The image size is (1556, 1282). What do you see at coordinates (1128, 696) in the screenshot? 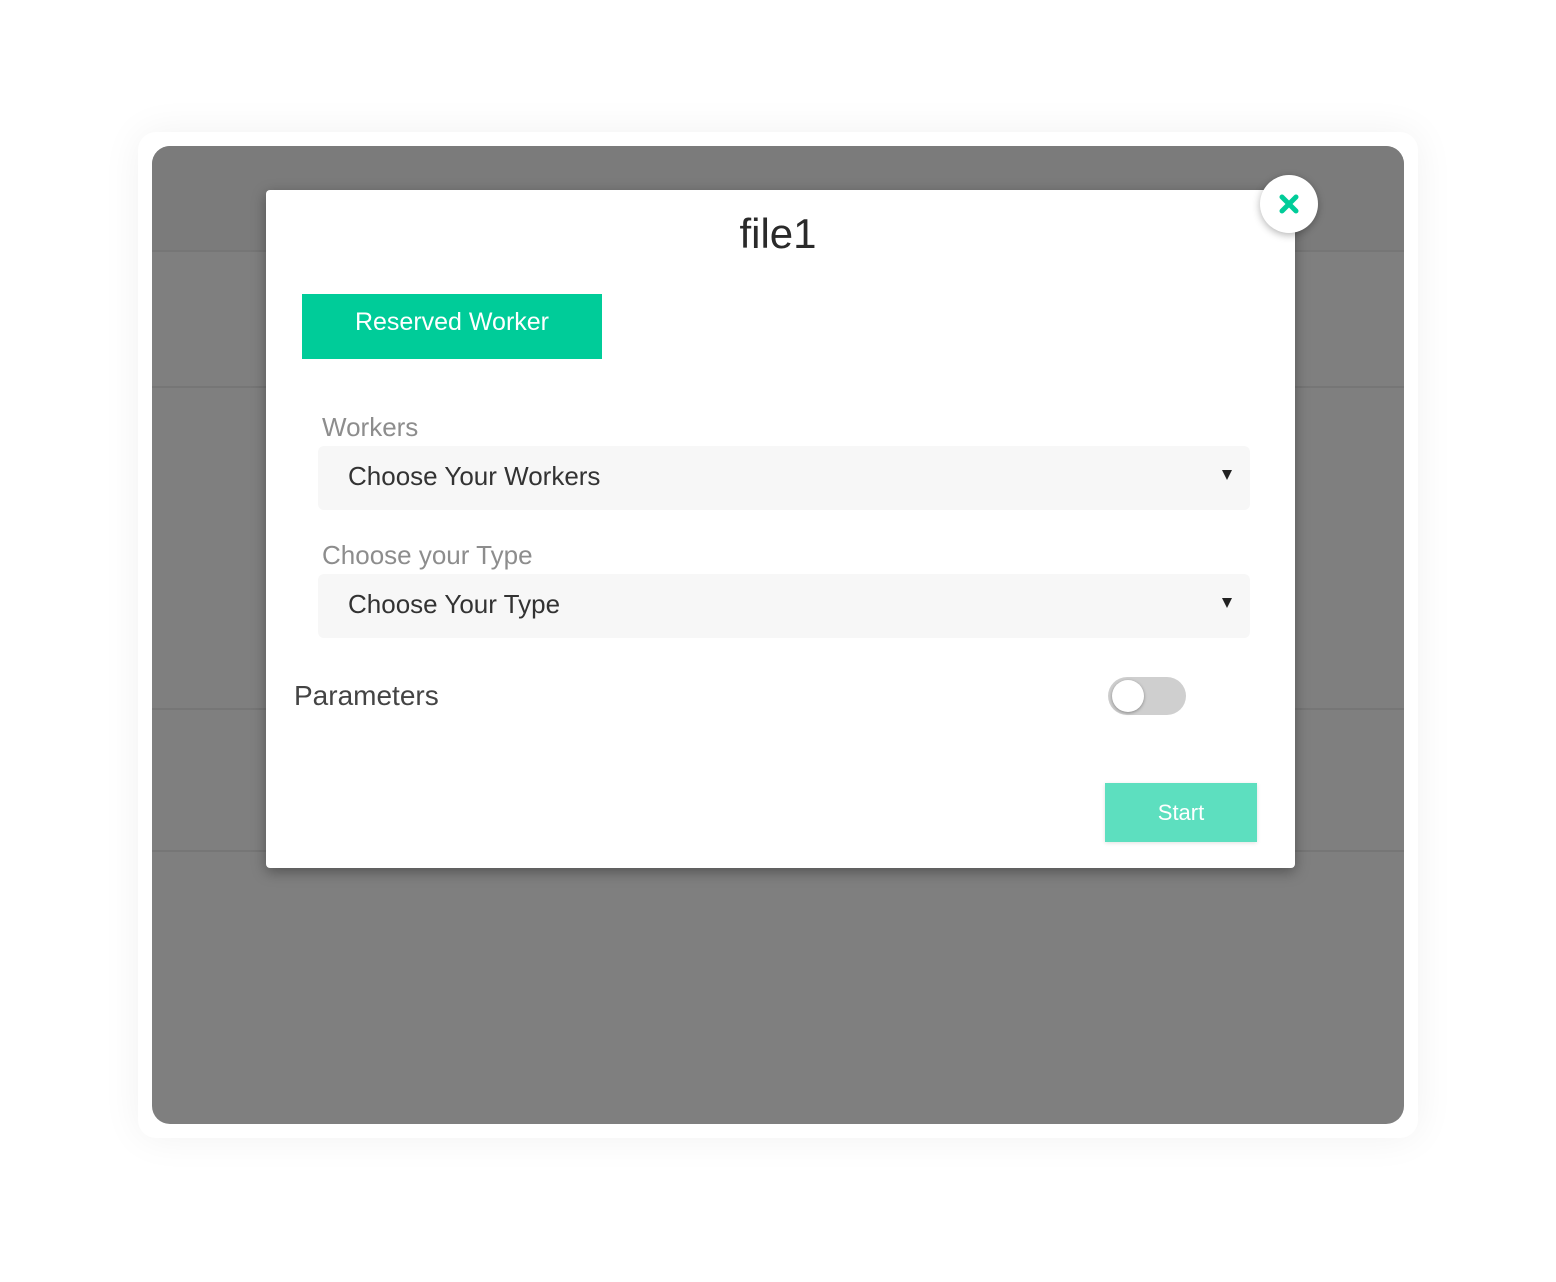
I see `toggle-knob` at bounding box center [1128, 696].